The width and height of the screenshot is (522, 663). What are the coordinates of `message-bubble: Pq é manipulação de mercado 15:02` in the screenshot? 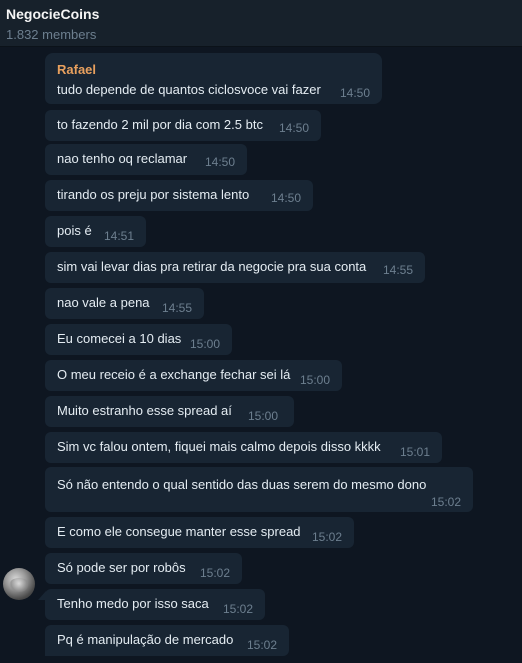 It's located at (167, 640).